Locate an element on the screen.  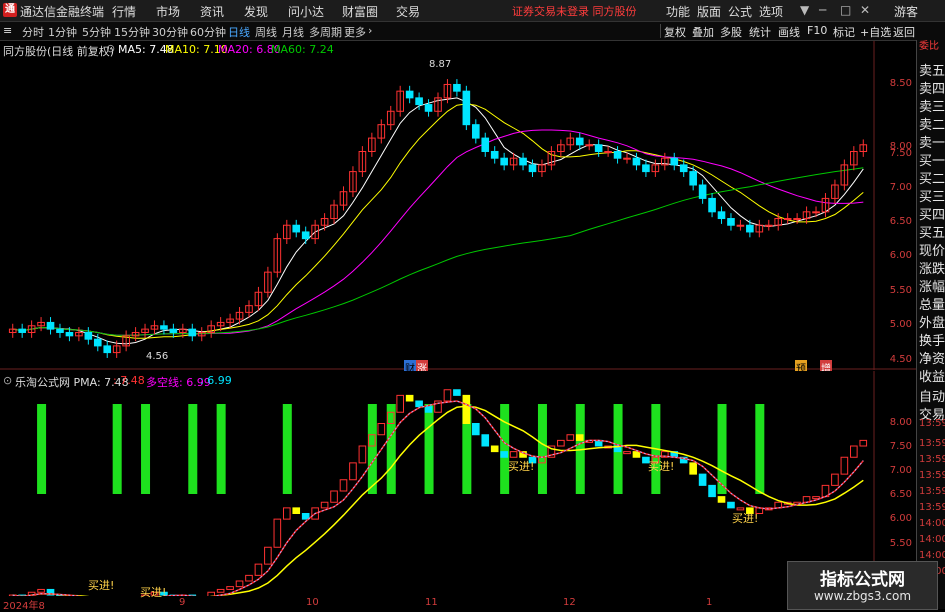
sub-panel-collapse-icon: ⊙ is located at coordinates (7, 380).